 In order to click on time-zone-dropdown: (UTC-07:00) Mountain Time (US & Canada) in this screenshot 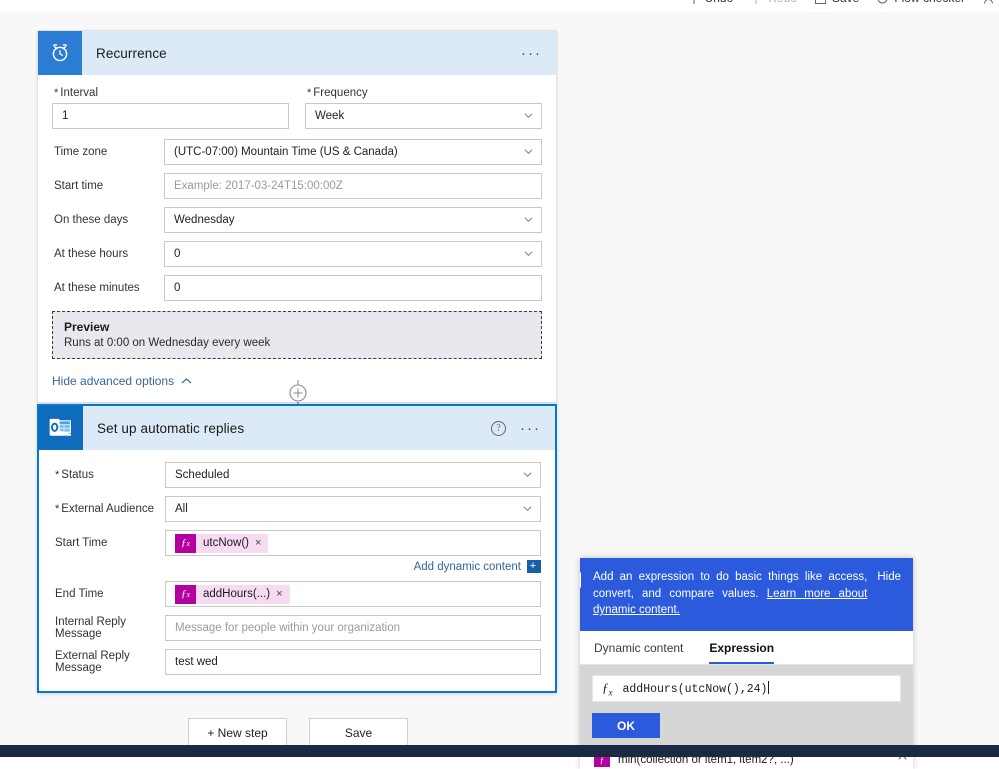, I will do `click(353, 152)`.